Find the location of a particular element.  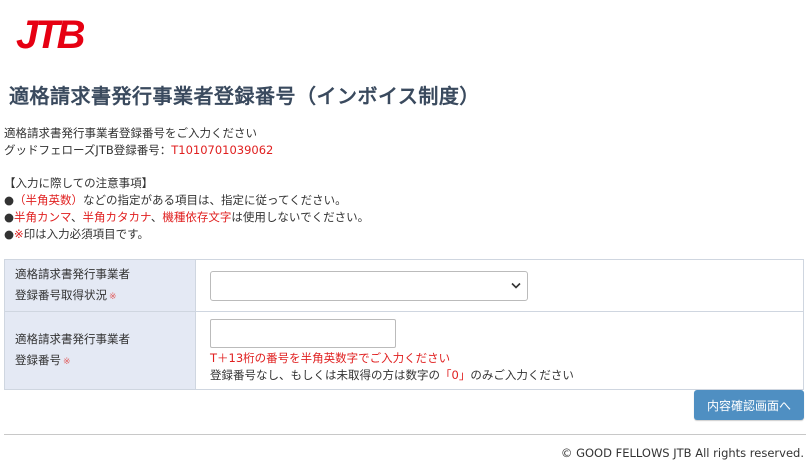

page-title: 適格請求書発行事業者登録番号（インボイス制度） is located at coordinates (244, 96).